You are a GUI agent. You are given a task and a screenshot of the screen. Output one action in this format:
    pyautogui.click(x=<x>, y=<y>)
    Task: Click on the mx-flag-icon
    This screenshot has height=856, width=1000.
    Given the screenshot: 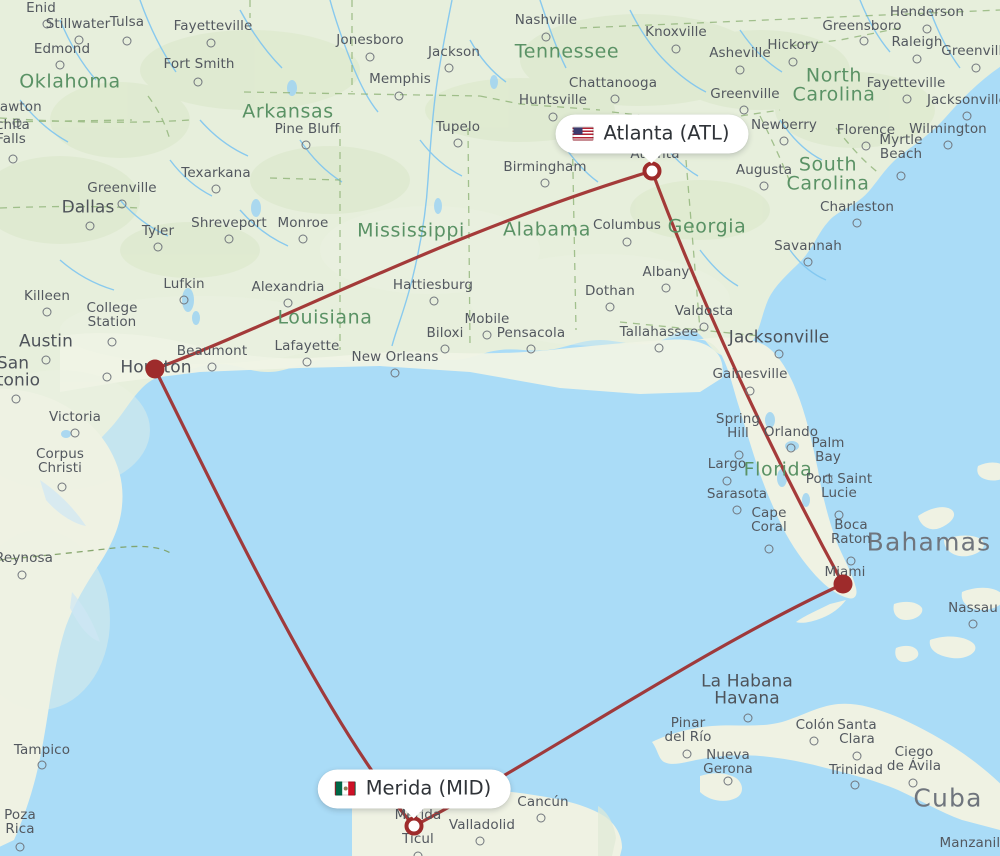 What is the action you would take?
    pyautogui.click(x=345, y=788)
    